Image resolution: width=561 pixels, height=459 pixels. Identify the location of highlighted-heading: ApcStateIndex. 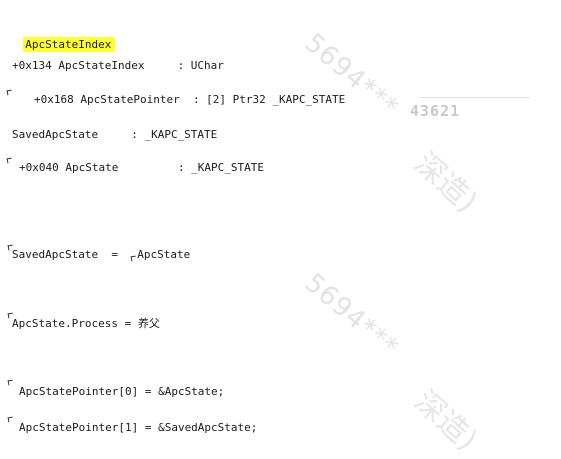
(63, 38).